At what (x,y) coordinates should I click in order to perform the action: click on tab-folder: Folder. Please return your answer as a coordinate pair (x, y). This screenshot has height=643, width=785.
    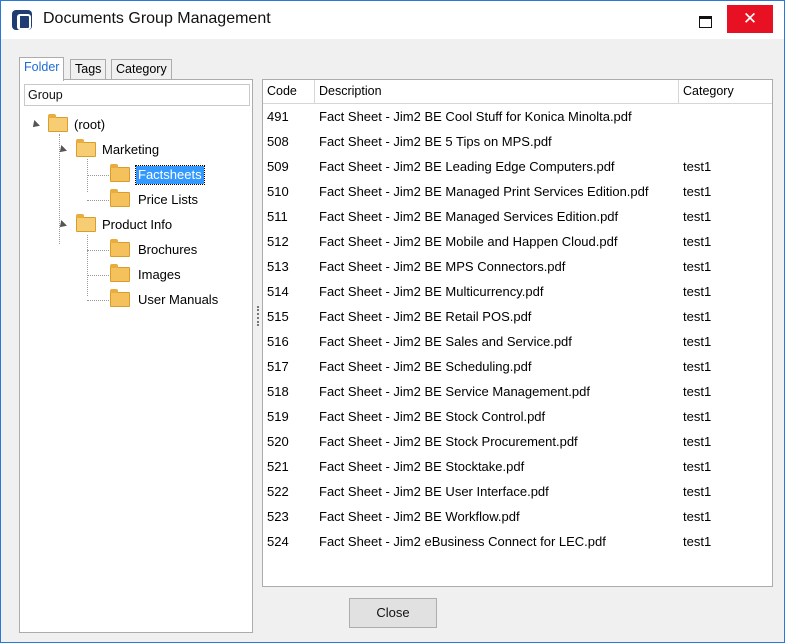
    Looking at the image, I should click on (42, 69).